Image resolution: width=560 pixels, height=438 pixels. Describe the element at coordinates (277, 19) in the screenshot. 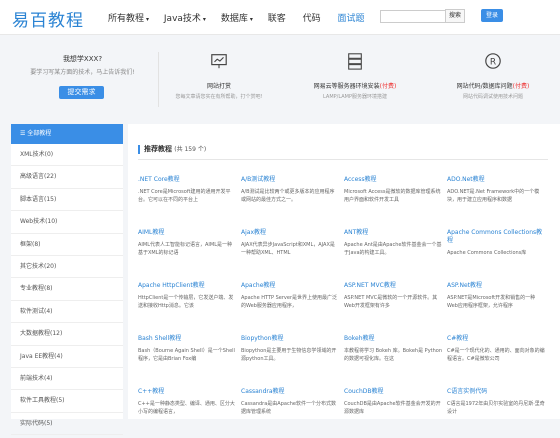

I see `nav-blog: 联客` at that location.